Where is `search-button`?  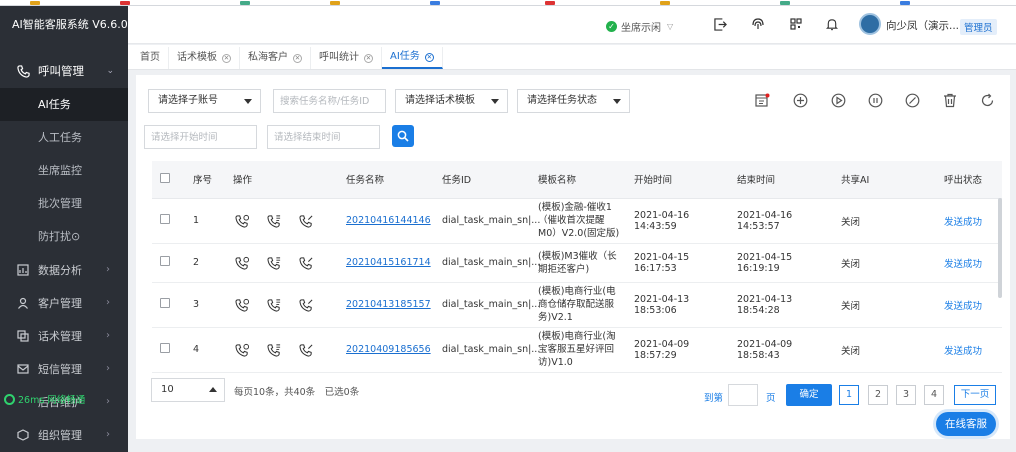
search-button is located at coordinates (403, 136).